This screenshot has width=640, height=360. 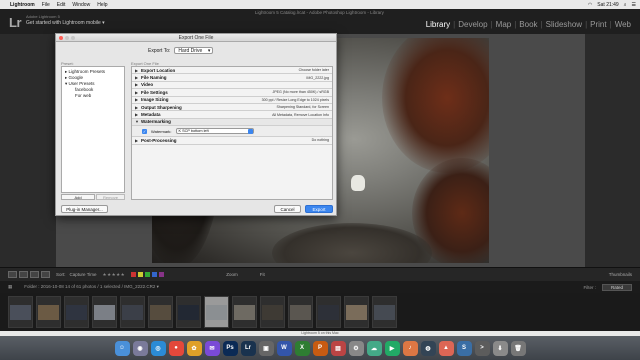 I want to click on filter-area: Filter : Rated, so click(x=607, y=287).